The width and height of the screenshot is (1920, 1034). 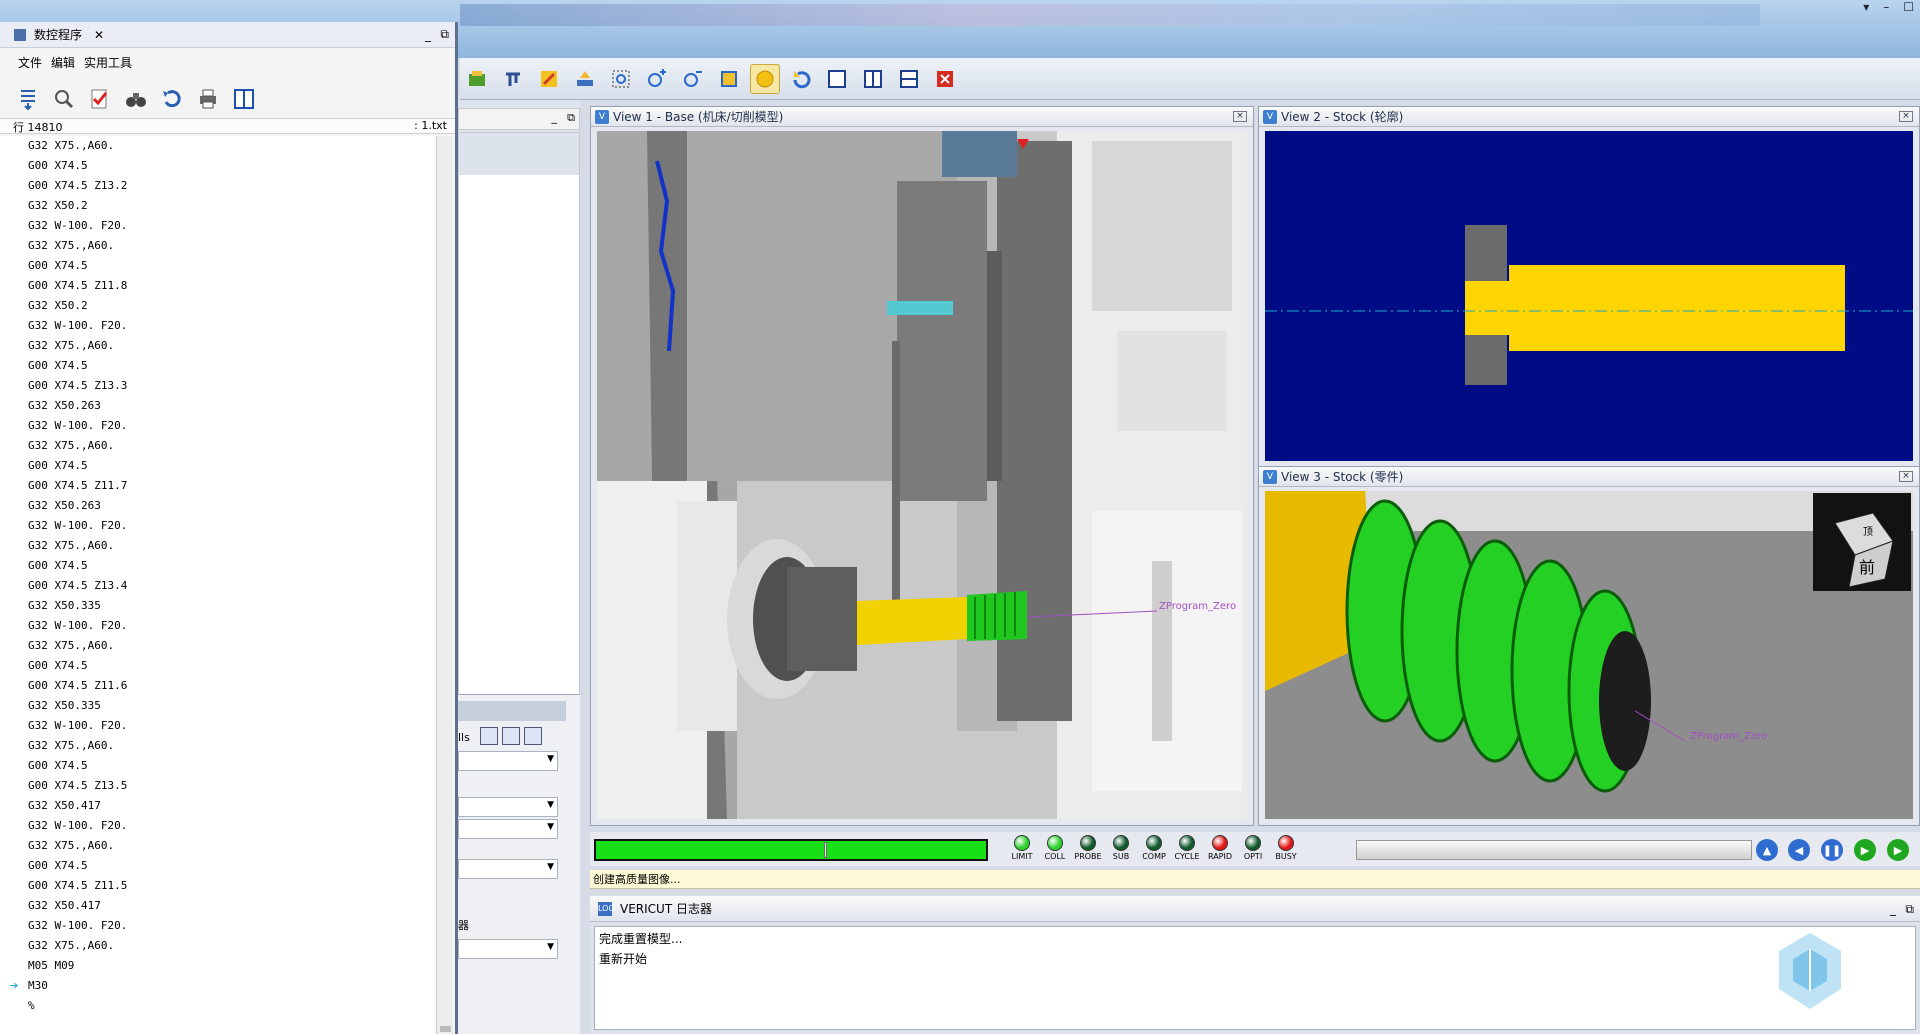 I want to click on zoom-in-icon, so click(x=657, y=79).